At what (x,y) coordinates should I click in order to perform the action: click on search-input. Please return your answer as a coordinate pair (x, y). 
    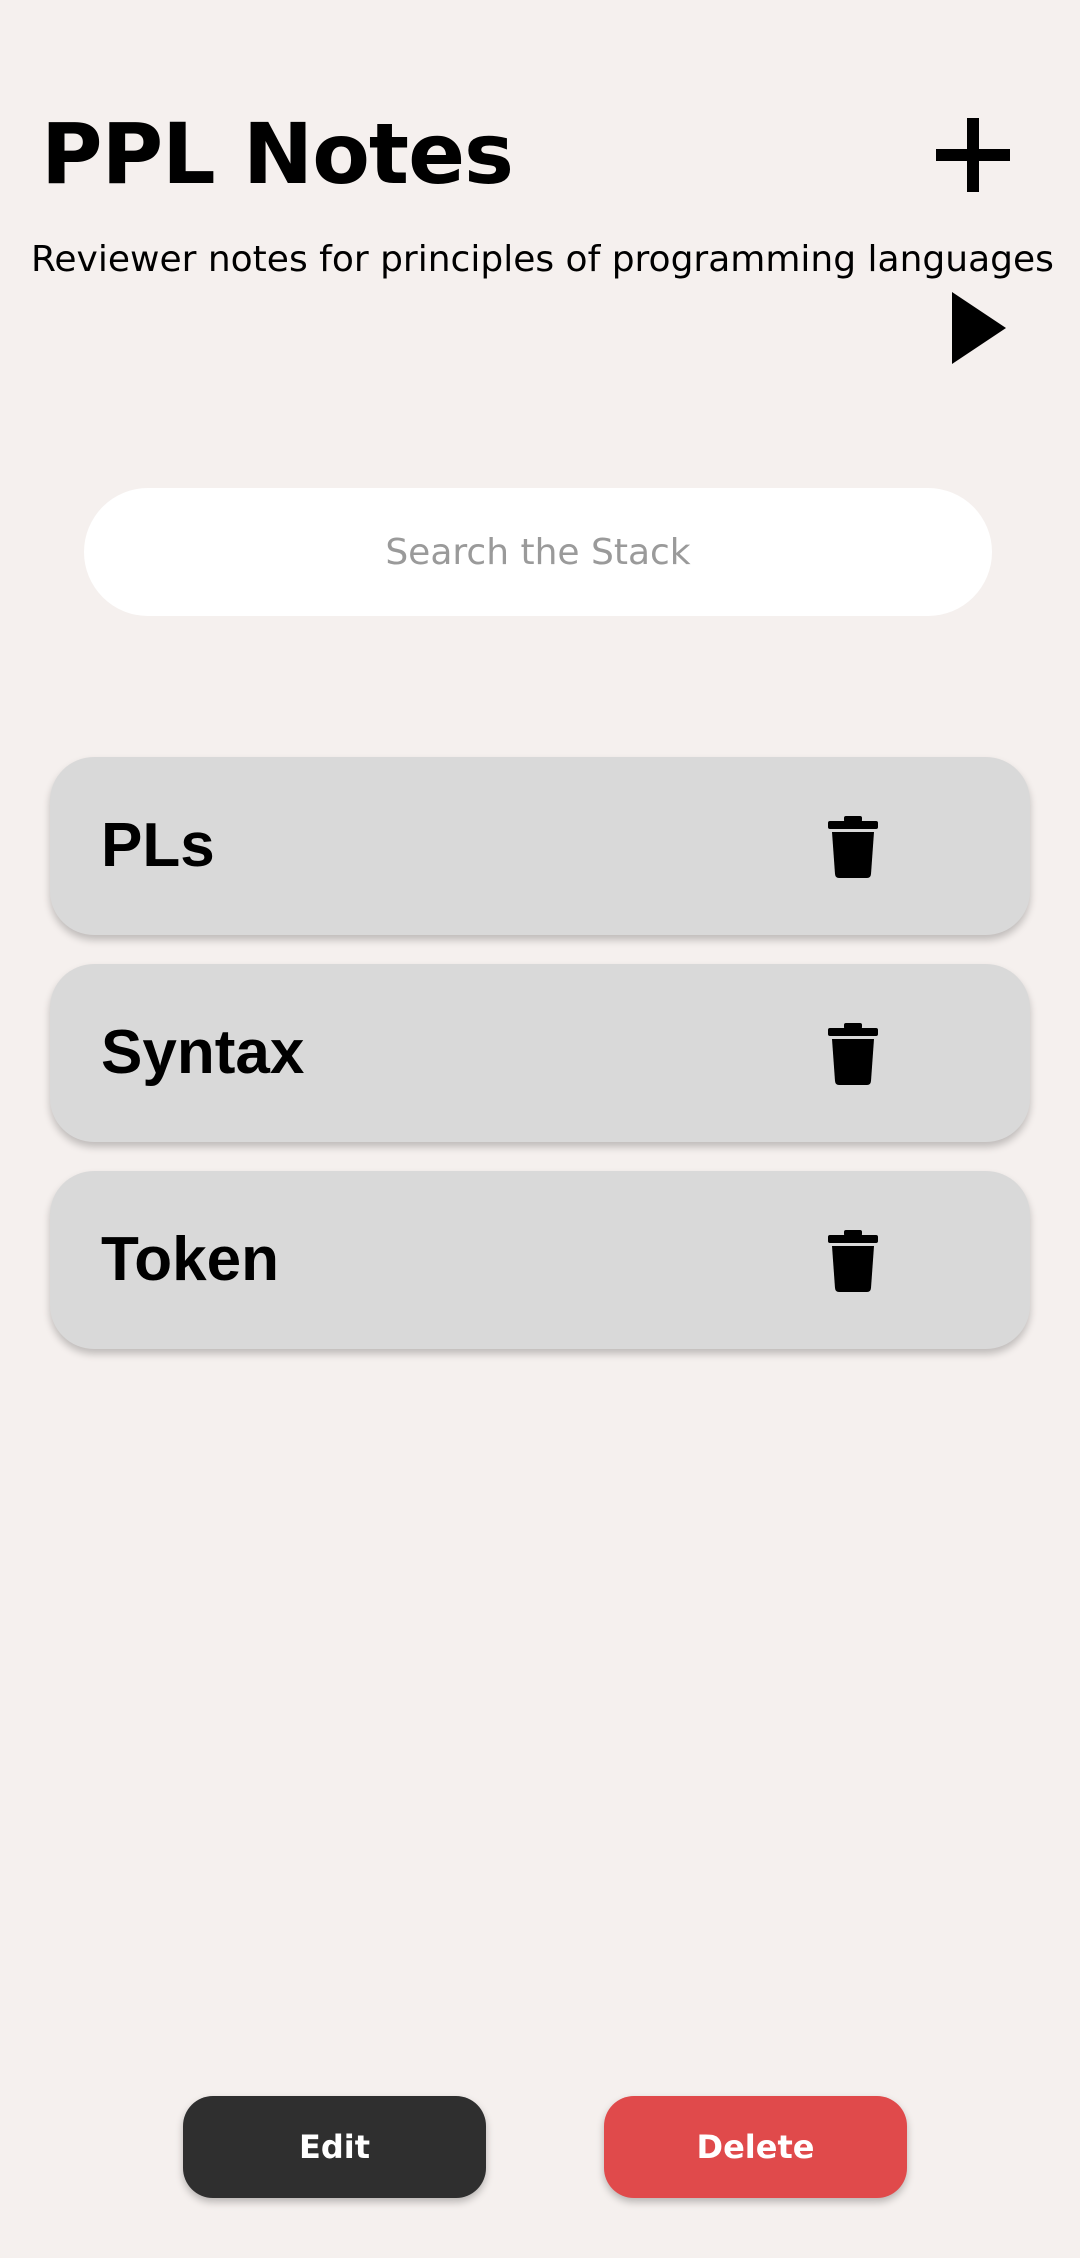
    Looking at the image, I should click on (538, 552).